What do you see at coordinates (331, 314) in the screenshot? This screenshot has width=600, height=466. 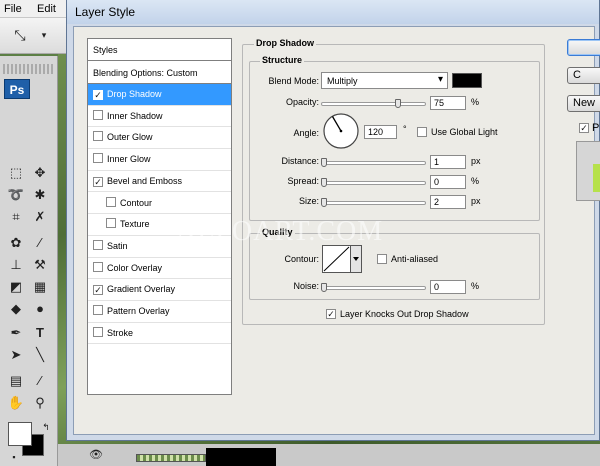 I see `layer-knocks-out-checkbox: ✓` at bounding box center [331, 314].